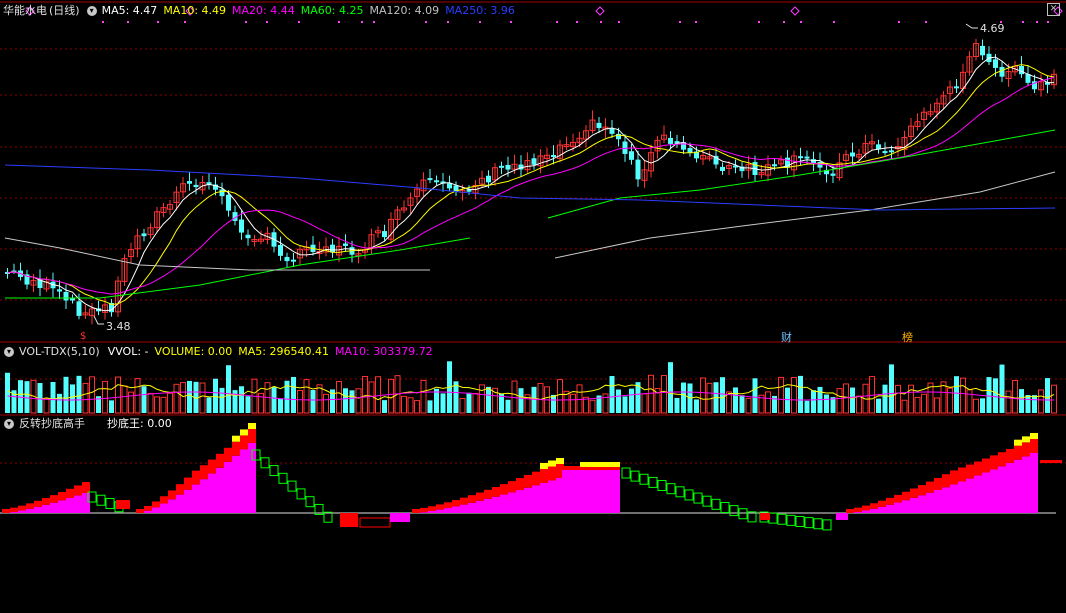 The image size is (1066, 613). I want to click on period-label: (日线), so click(64, 11).